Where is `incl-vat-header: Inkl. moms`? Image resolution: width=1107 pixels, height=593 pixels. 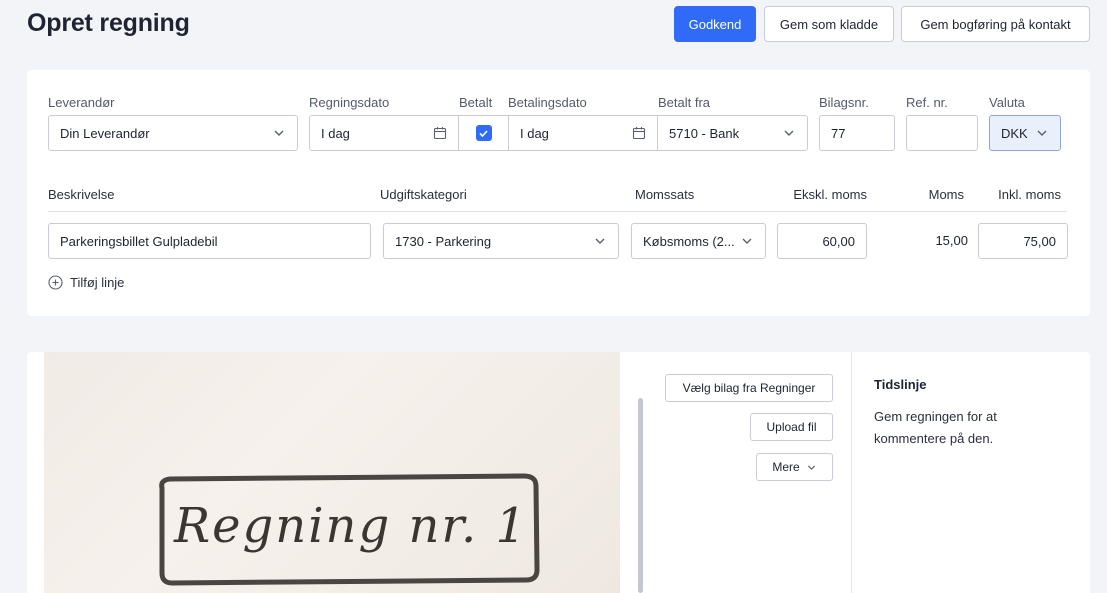
incl-vat-header: Inkl. moms is located at coordinates (1029, 194).